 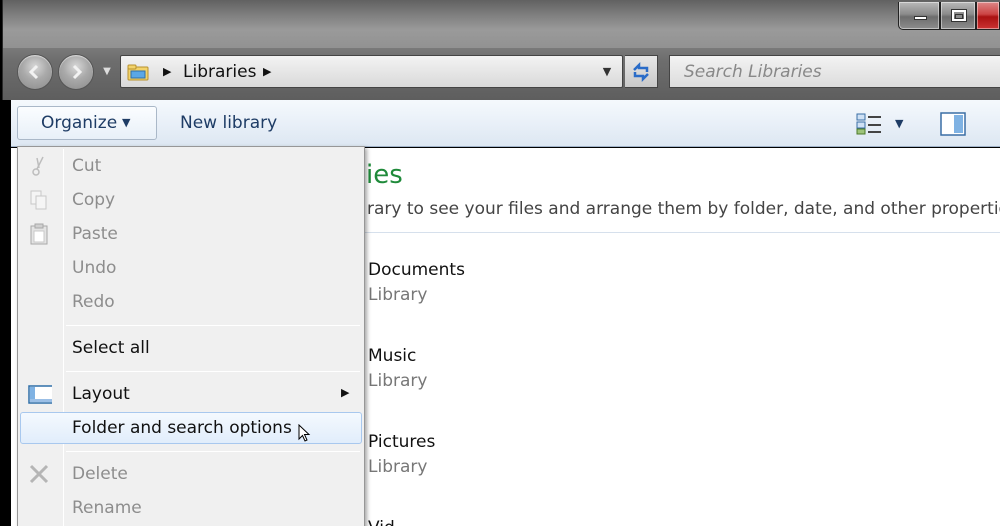 I want to click on organize-button: Organize ▼, so click(x=87, y=123).